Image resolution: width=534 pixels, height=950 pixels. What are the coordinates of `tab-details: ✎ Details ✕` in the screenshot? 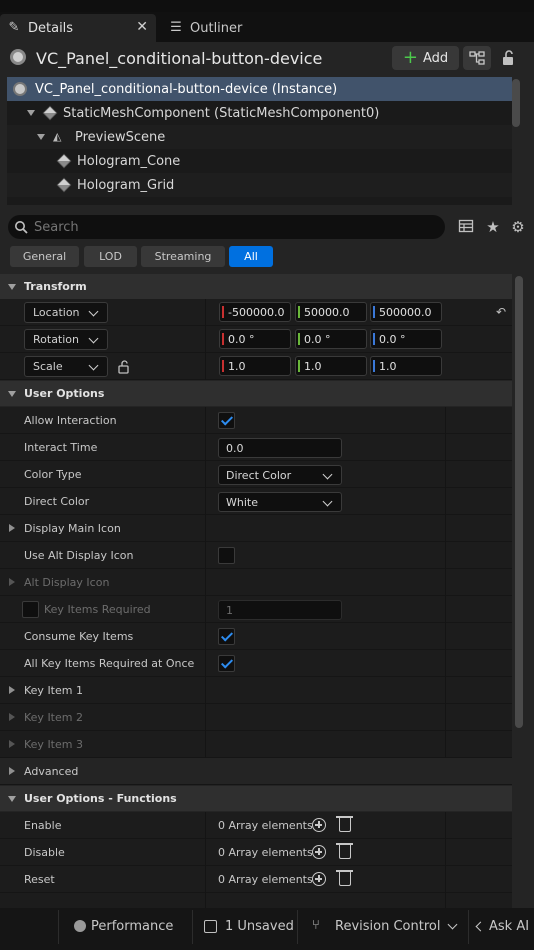 It's located at (78, 28).